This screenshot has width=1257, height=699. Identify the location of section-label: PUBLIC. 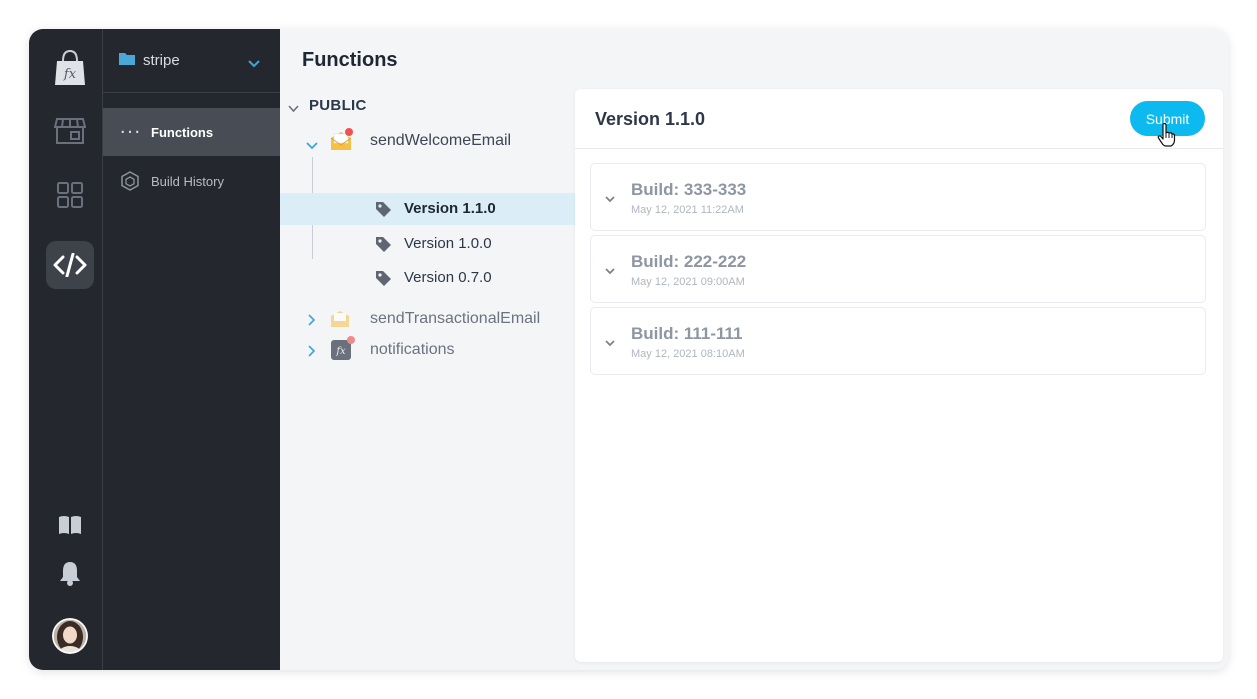
(338, 105).